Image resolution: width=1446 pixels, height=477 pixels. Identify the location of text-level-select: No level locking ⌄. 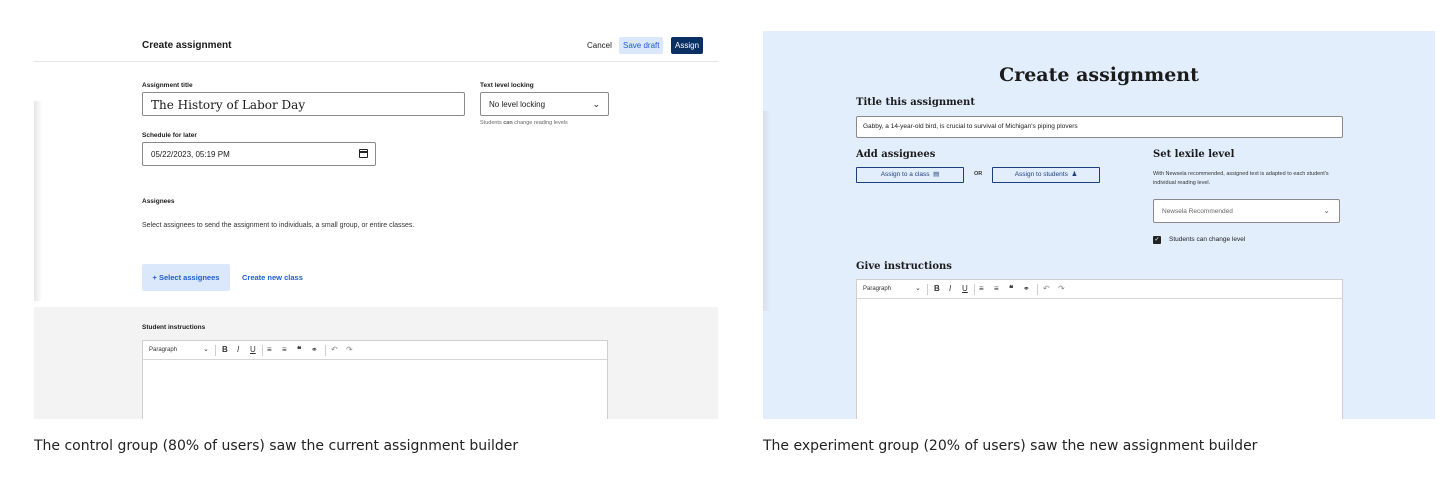
(544, 104).